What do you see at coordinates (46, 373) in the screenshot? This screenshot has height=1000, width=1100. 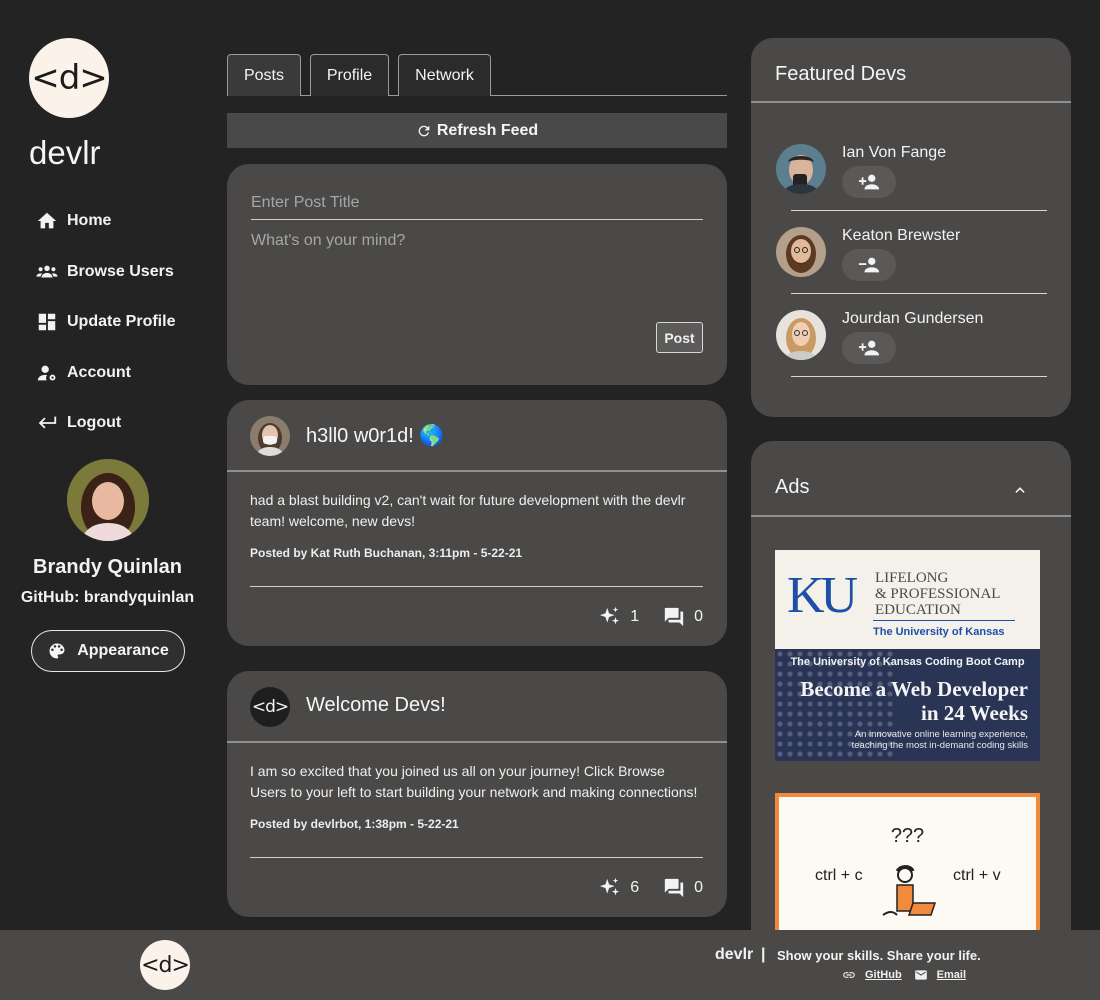 I see `manage-account-icon` at bounding box center [46, 373].